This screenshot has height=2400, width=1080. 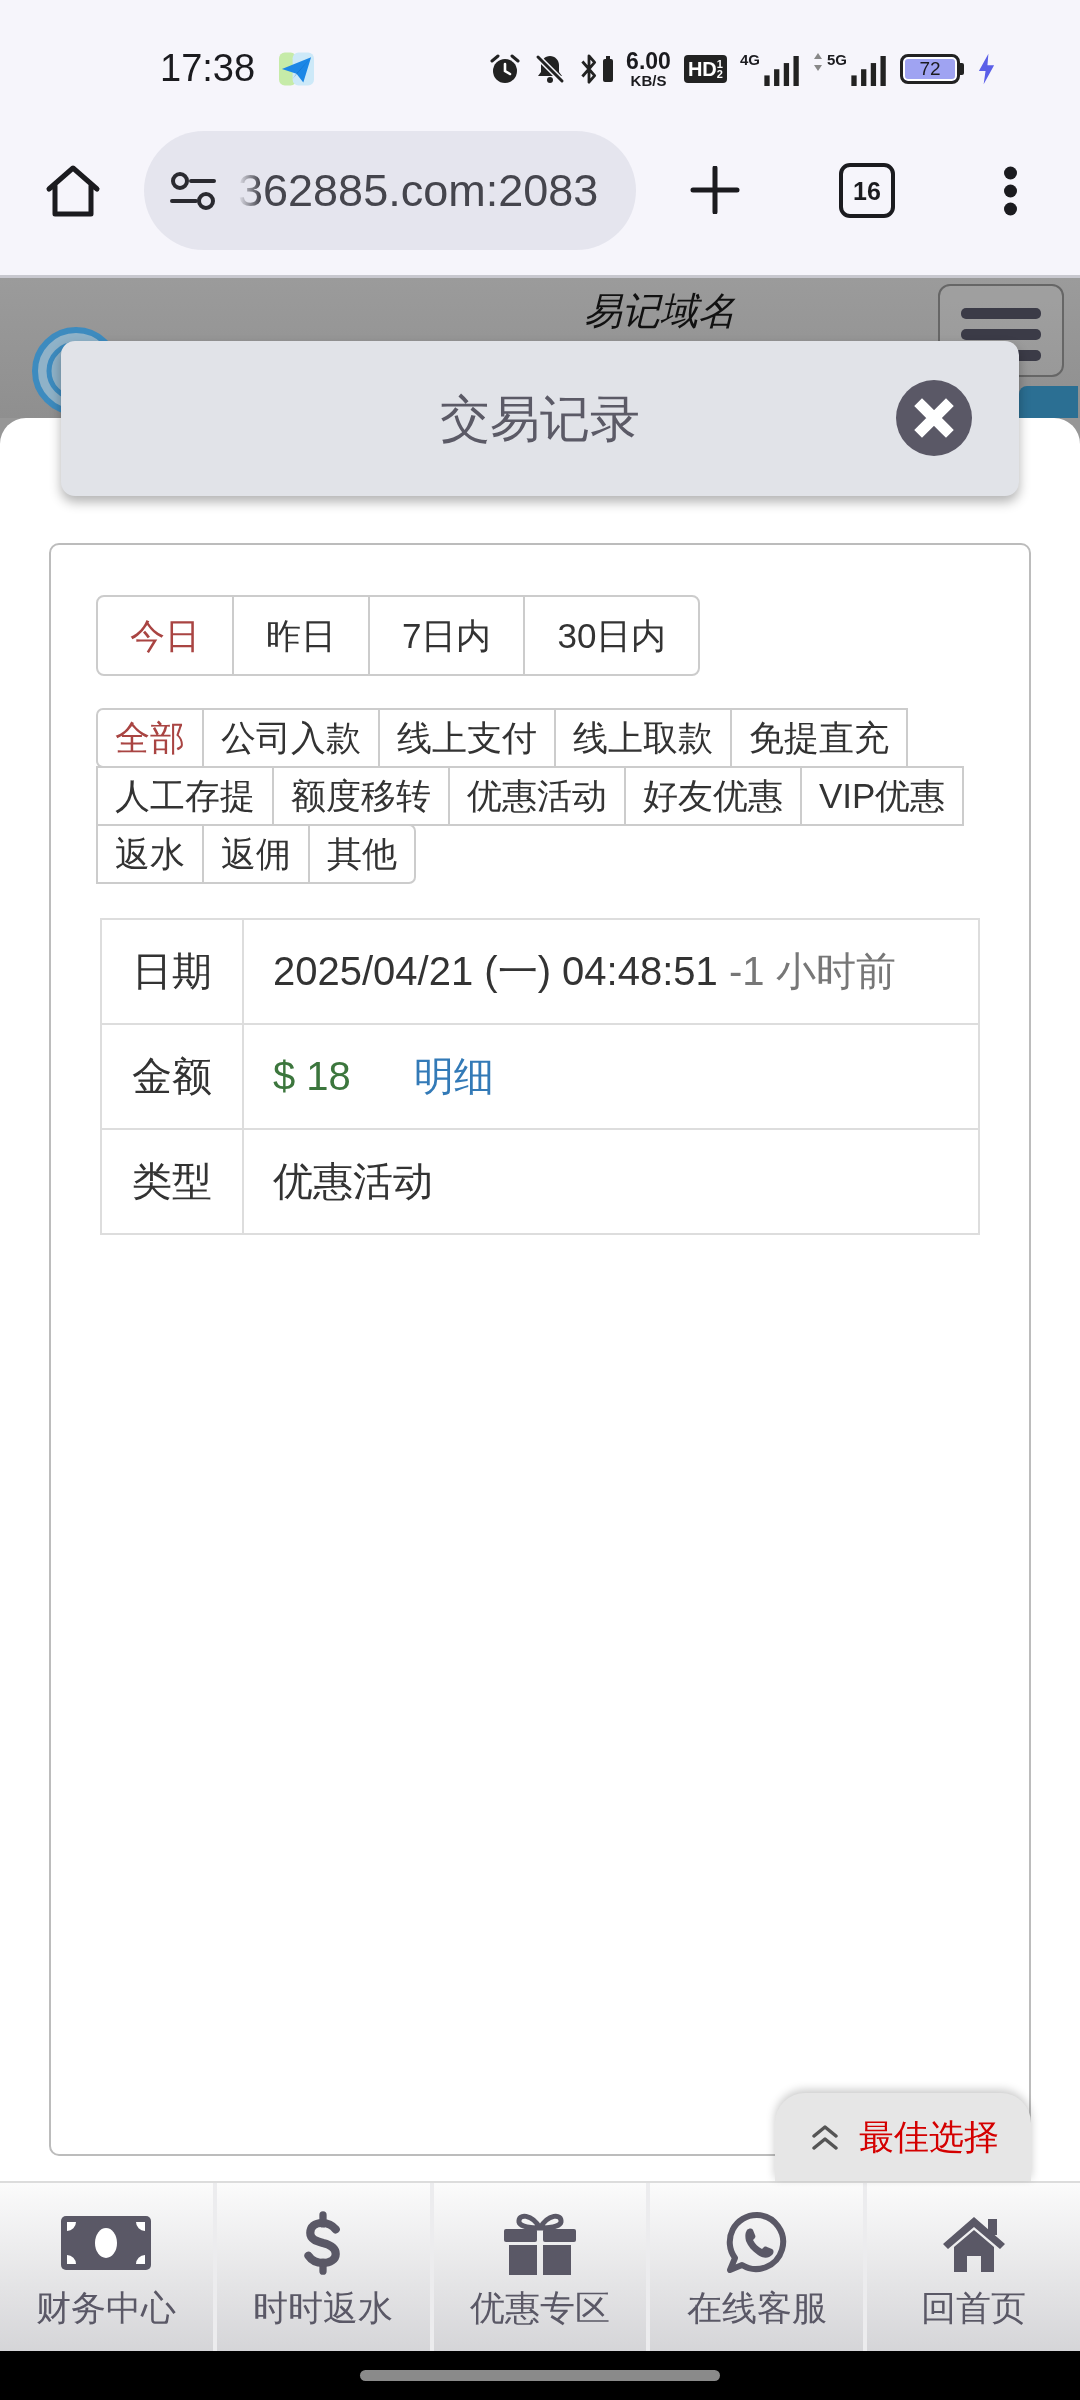 I want to click on banknote-icon, so click(x=106, y=2243).